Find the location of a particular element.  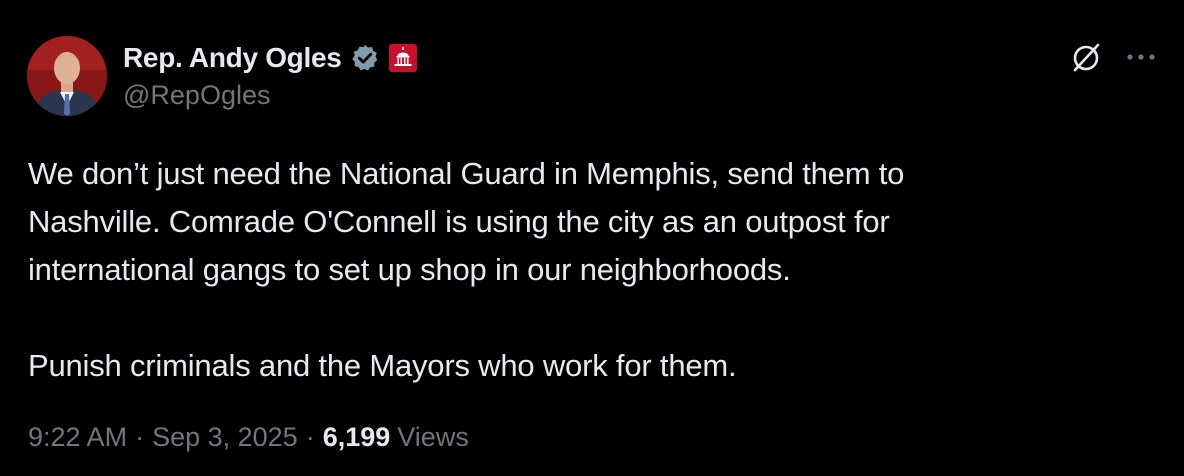

grok-icon is located at coordinates (1086, 58).